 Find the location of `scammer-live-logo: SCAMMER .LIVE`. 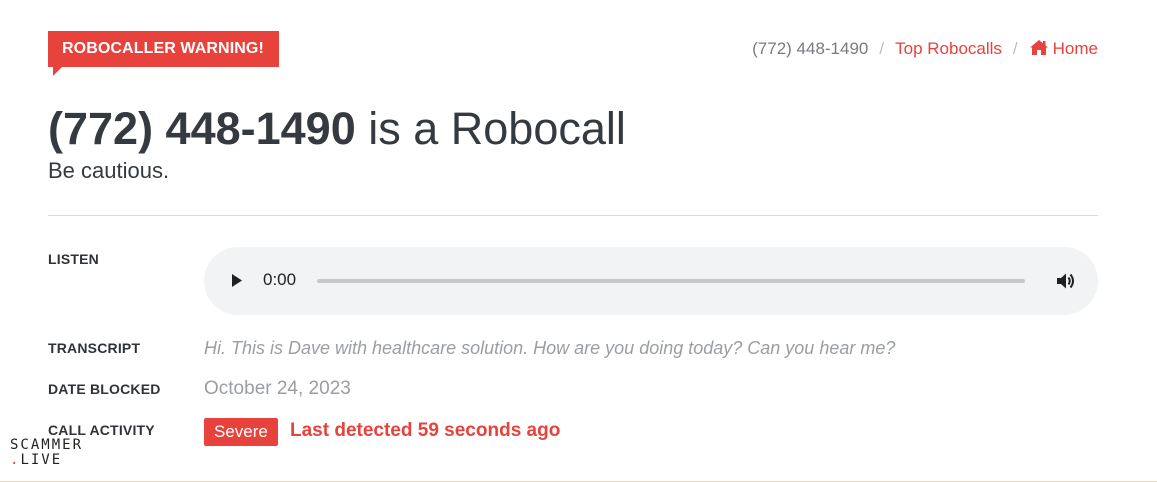

scammer-live-logo: SCAMMER .LIVE is located at coordinates (46, 453).